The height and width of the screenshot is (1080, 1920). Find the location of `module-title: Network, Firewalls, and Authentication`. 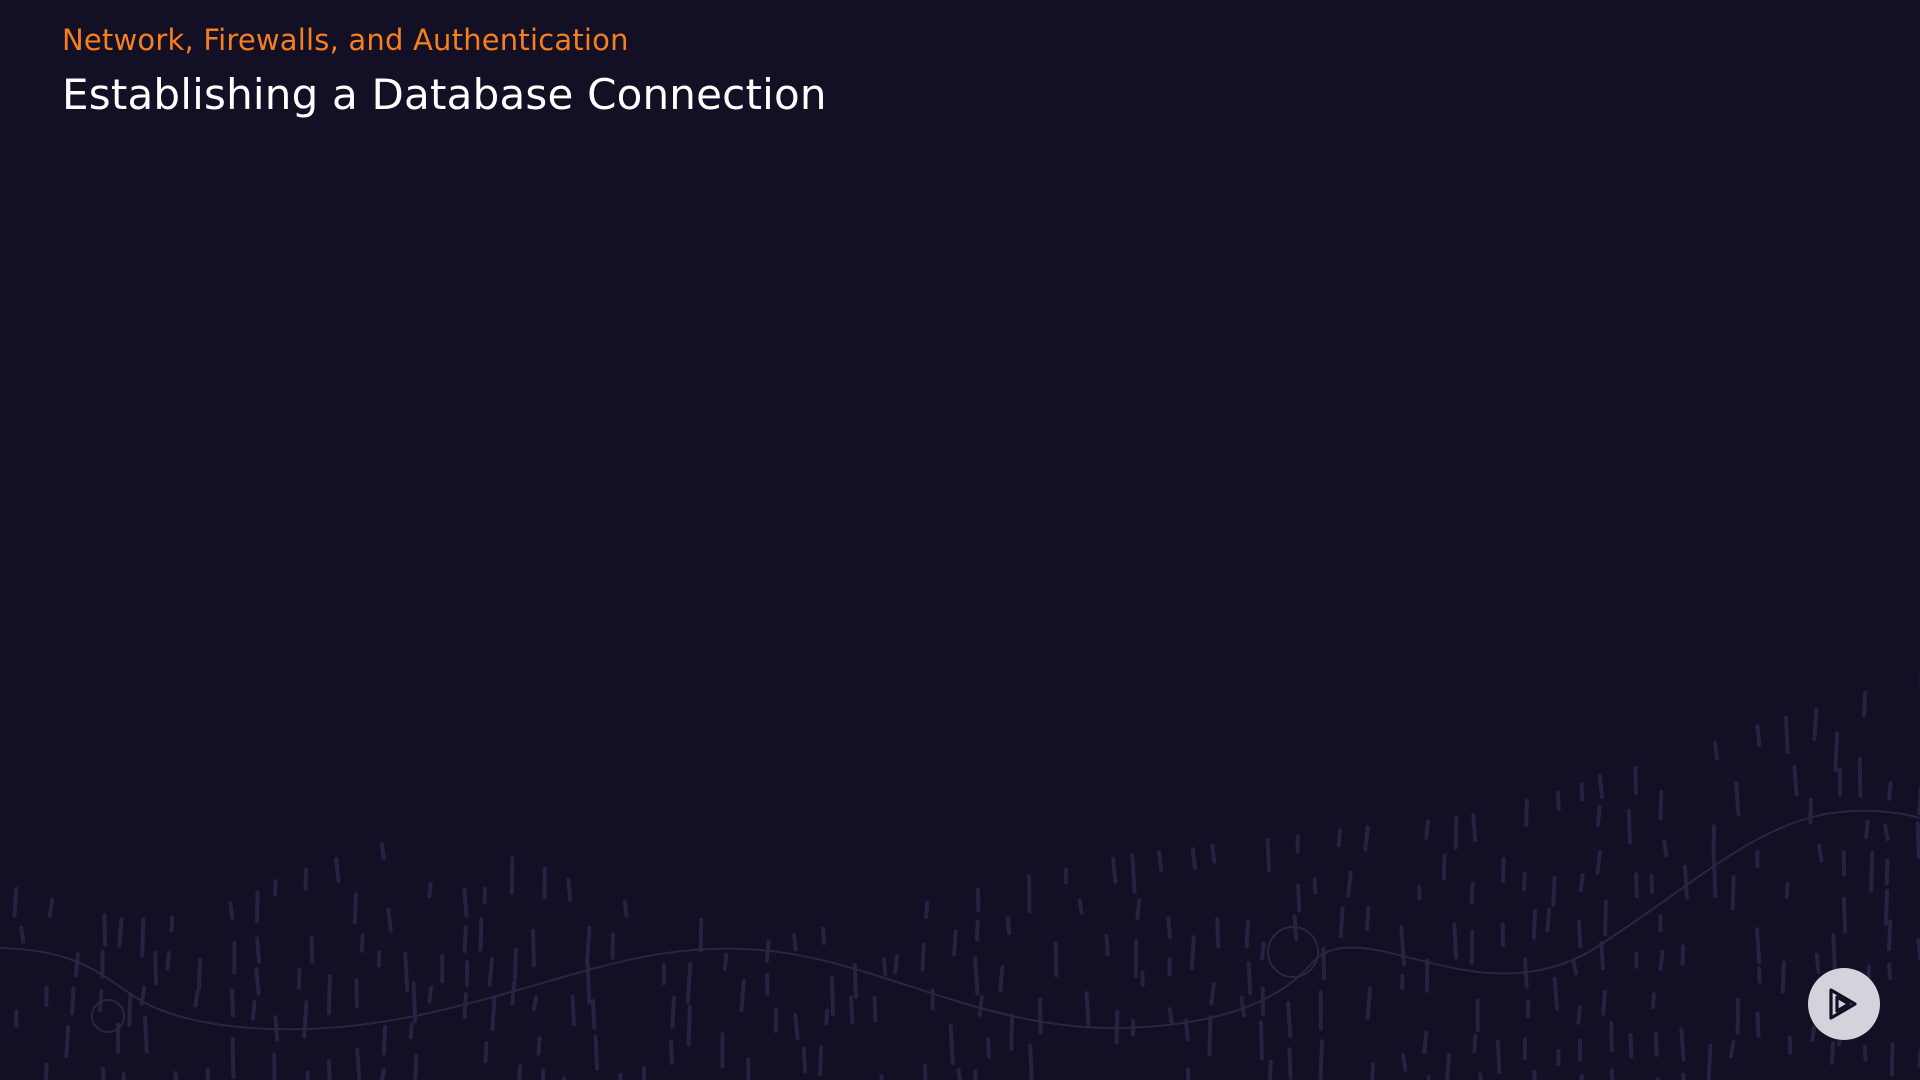

module-title: Network, Firewalls, and Authentication is located at coordinates (345, 40).